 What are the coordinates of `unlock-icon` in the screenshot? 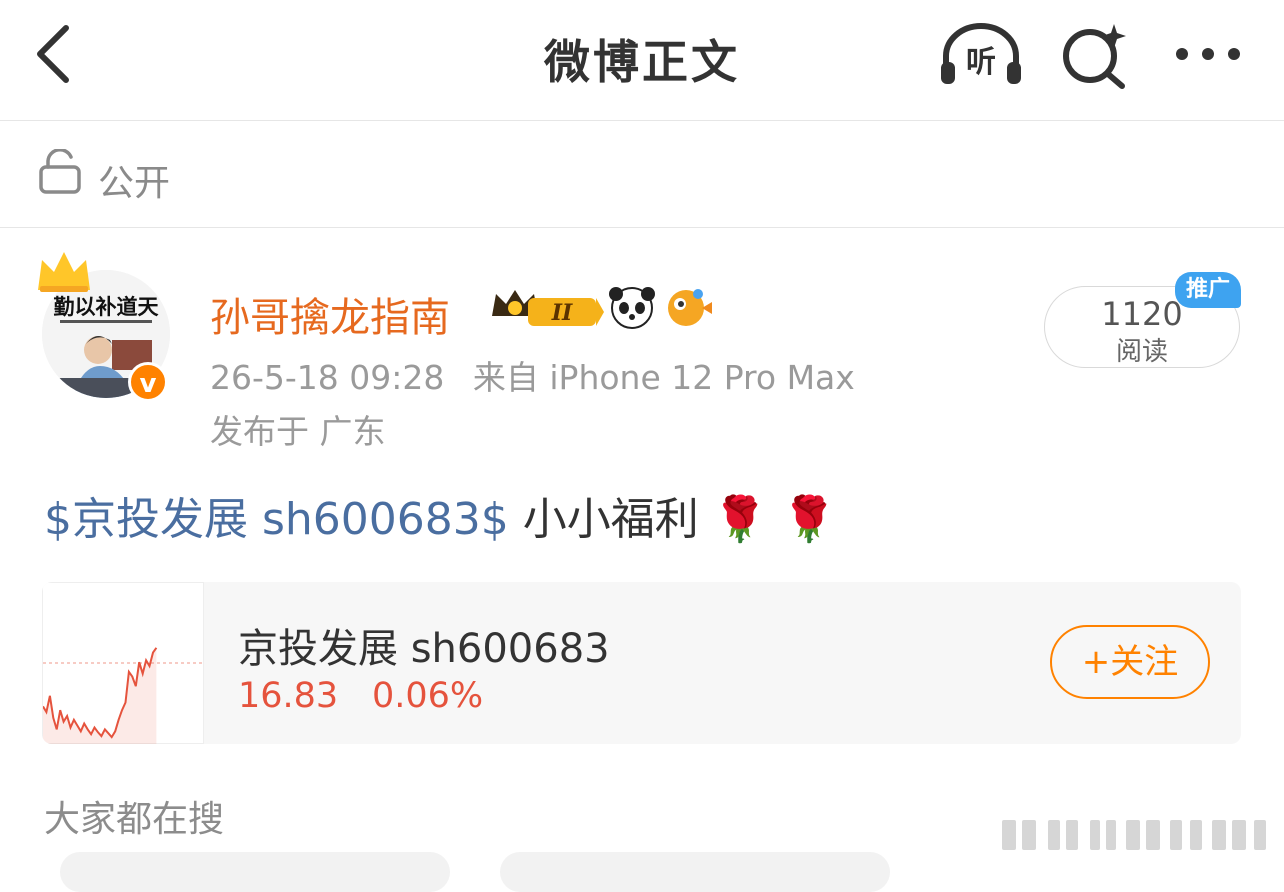 It's located at (60, 171).